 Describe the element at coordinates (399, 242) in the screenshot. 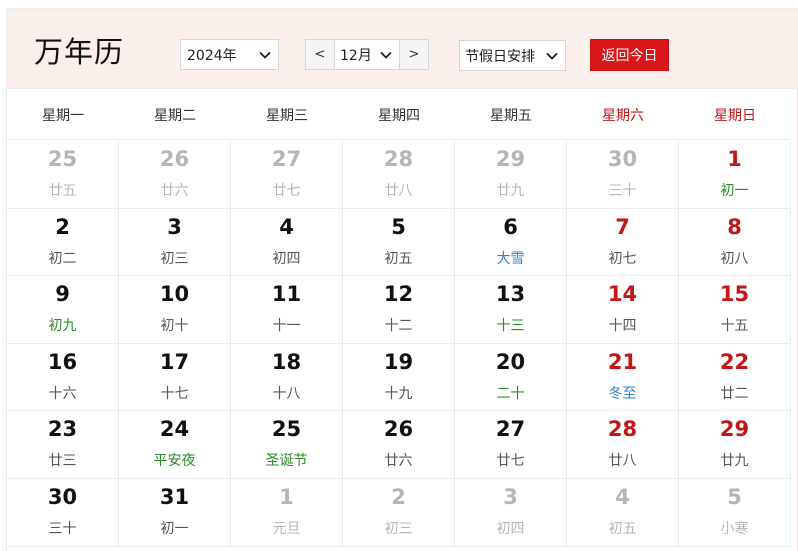

I see `day-cell: 5 初五` at that location.